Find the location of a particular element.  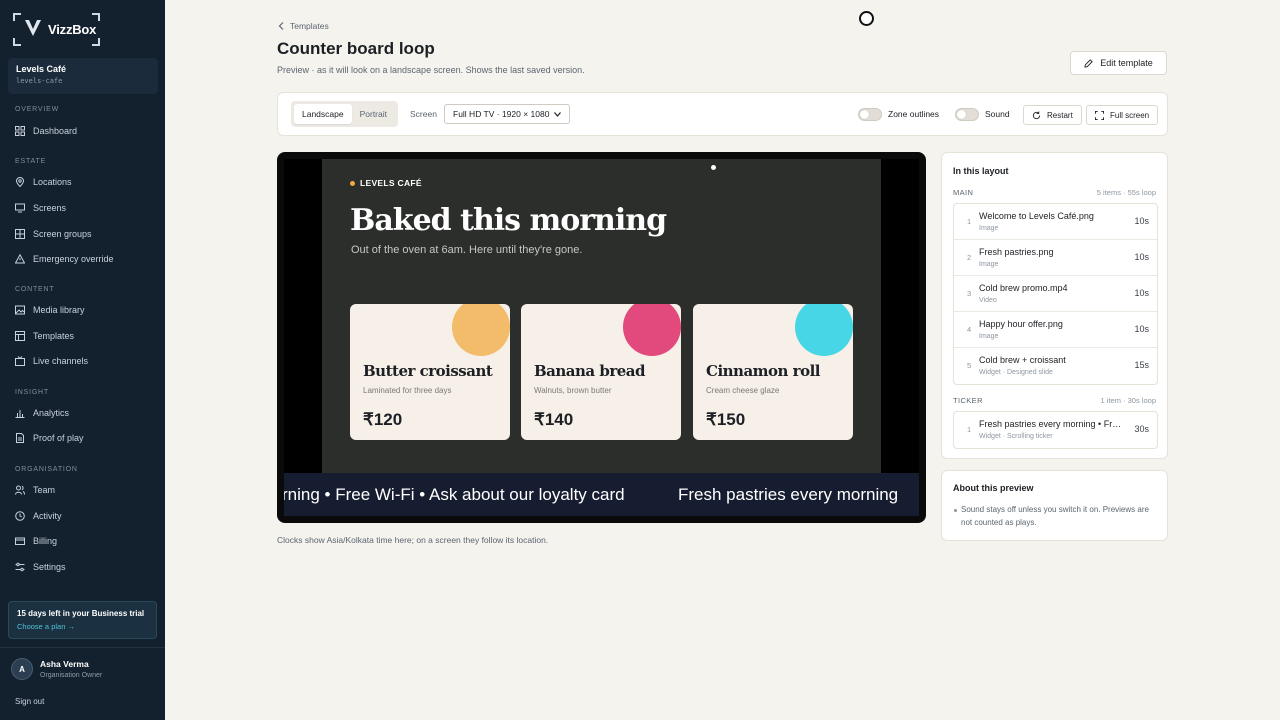

sidebar-item-locations: Locations is located at coordinates (43, 182).